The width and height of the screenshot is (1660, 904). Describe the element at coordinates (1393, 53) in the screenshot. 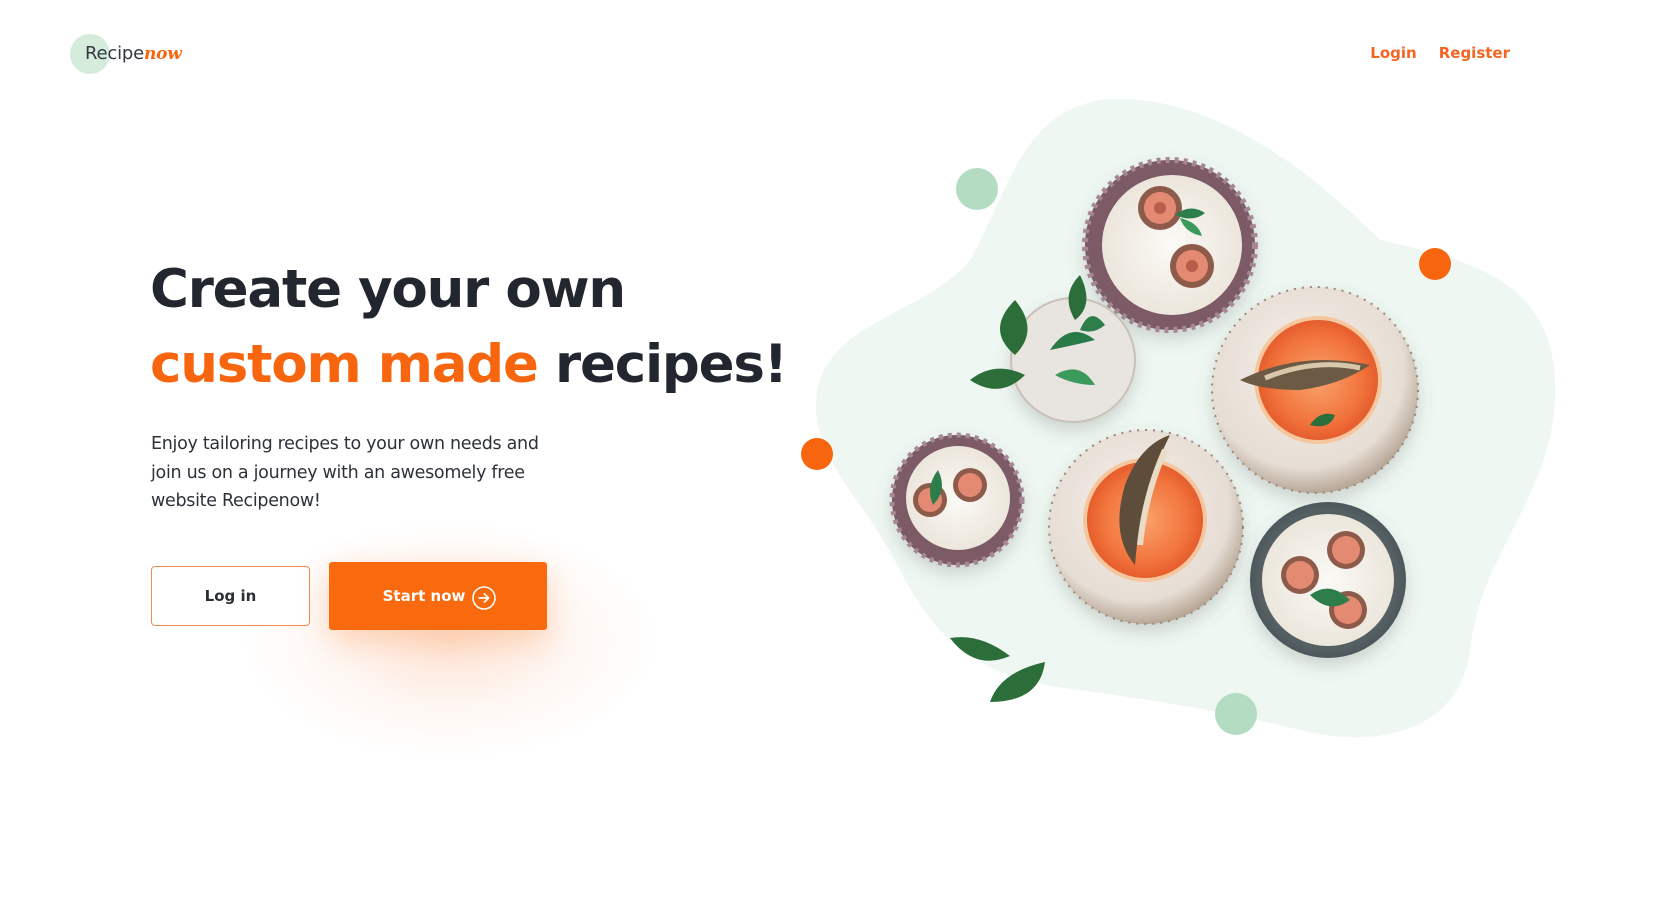

I see `nav-login-link: Login` at that location.